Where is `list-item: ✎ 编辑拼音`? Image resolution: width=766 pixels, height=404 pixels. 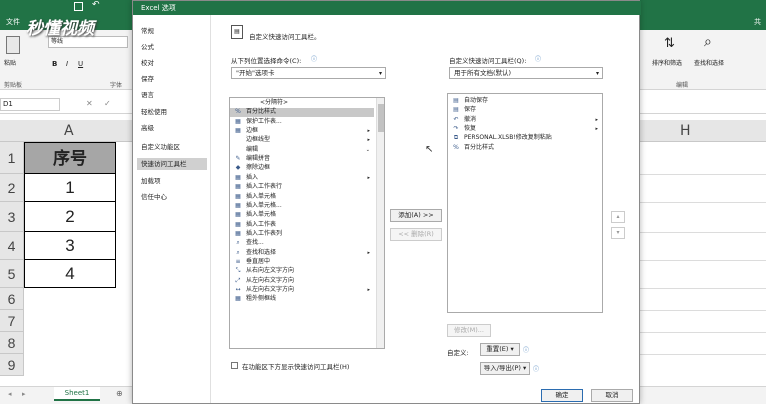
list-item: ✎ 编辑拼音 is located at coordinates (302, 159).